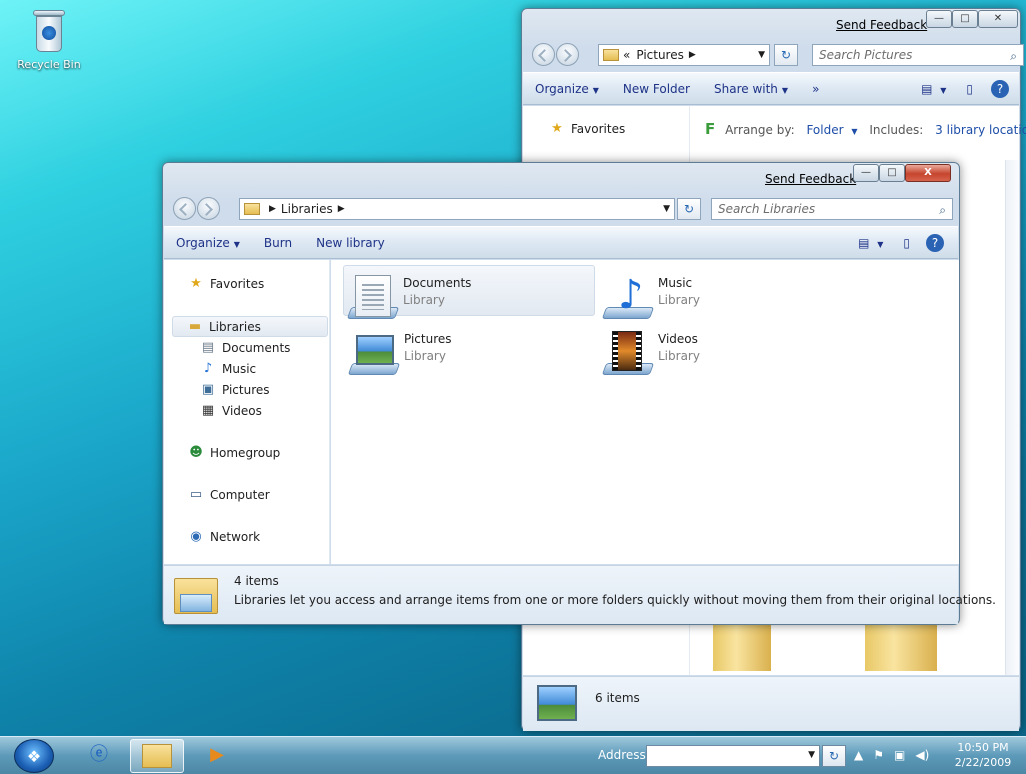 The width and height of the screenshot is (1026, 774). I want to click on network-icon: ◉, so click(196, 536).